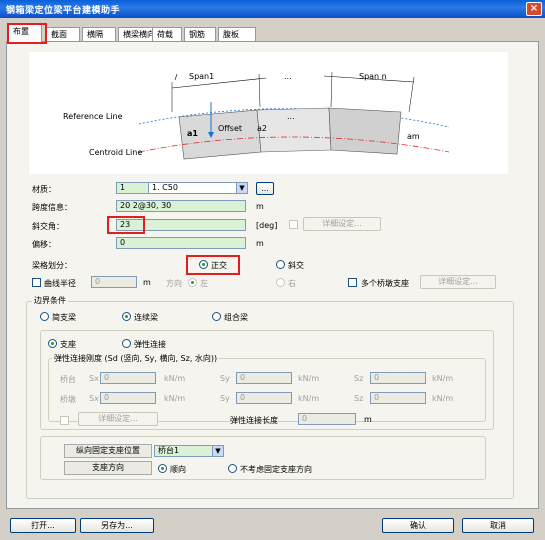 This screenshot has width=545, height=540. I want to click on tab-diaphragm: 横隔, so click(99, 34).